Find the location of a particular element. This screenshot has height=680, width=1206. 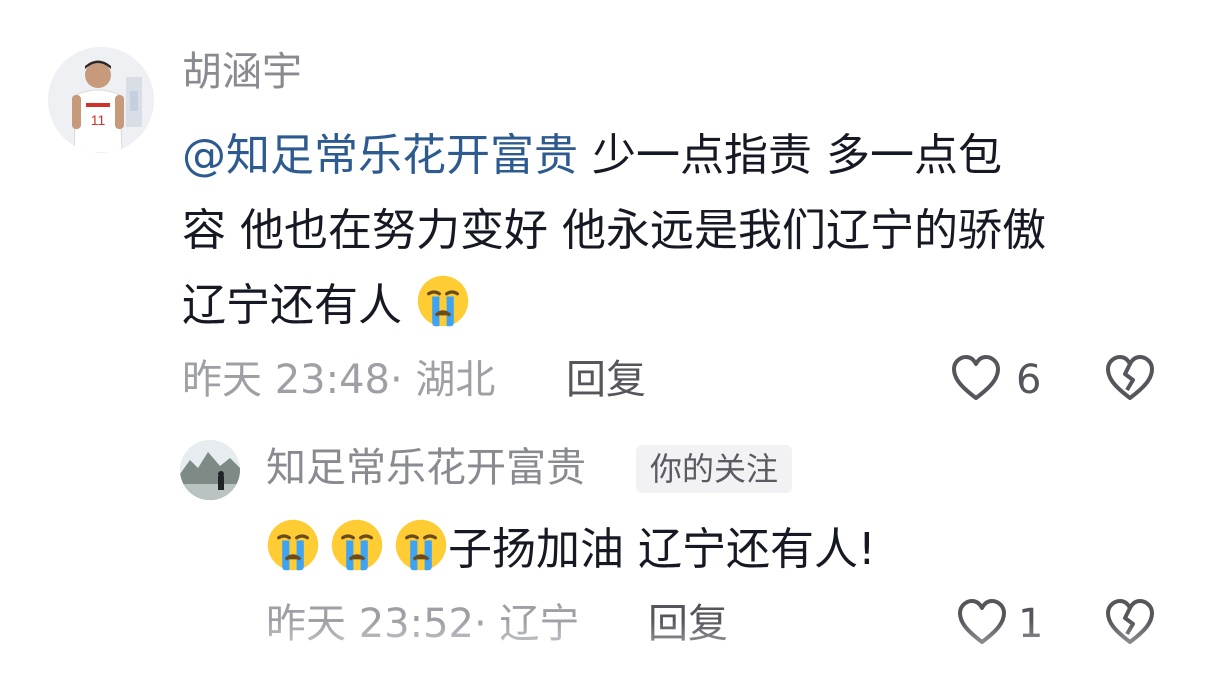

comment-text-line1: 少一点指责 多一点包 is located at coordinates (790, 155).